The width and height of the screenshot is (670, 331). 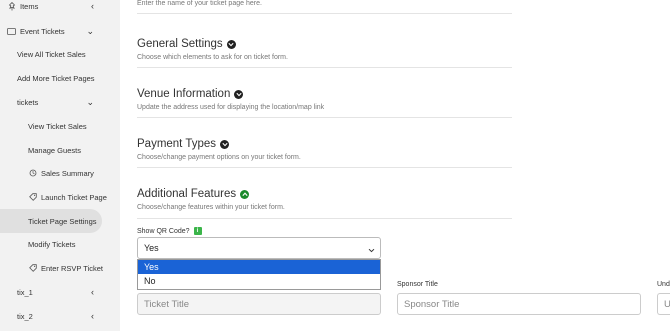 What do you see at coordinates (151, 248) in the screenshot?
I see `qr-code-selected-value: Yes` at bounding box center [151, 248].